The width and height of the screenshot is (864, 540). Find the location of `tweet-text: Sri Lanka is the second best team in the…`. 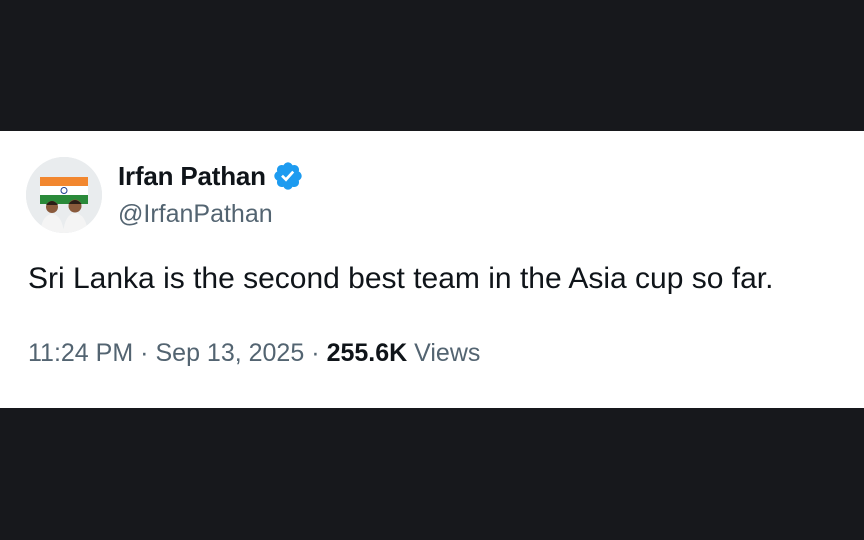

tweet-text: Sri Lanka is the second best team in the… is located at coordinates (401, 278).